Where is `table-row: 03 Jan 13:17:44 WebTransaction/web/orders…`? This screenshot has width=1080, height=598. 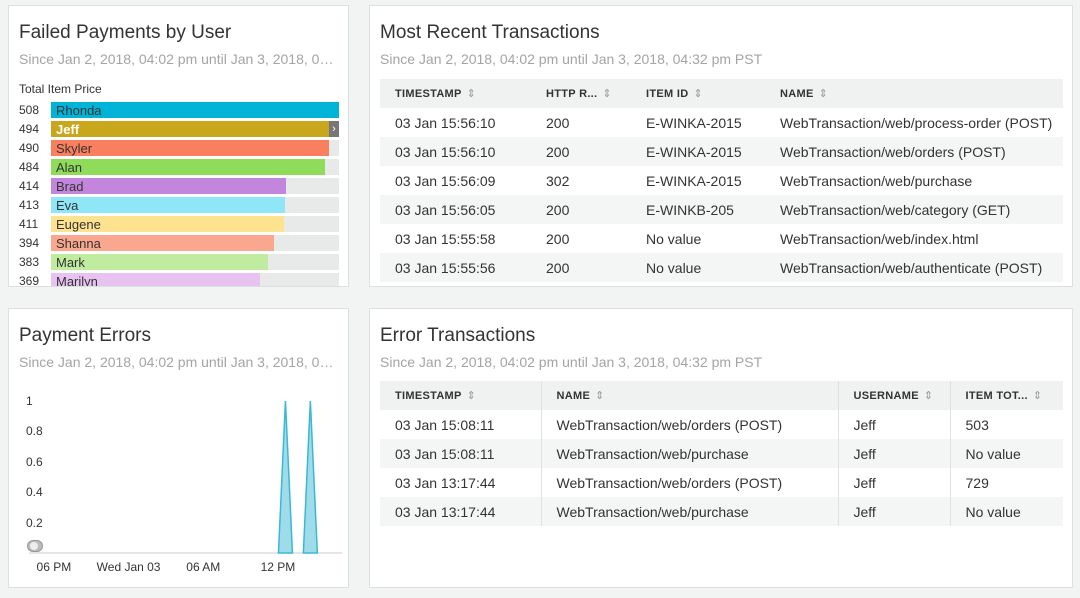 table-row: 03 Jan 13:17:44 WebTransaction/web/orders… is located at coordinates (721, 482).